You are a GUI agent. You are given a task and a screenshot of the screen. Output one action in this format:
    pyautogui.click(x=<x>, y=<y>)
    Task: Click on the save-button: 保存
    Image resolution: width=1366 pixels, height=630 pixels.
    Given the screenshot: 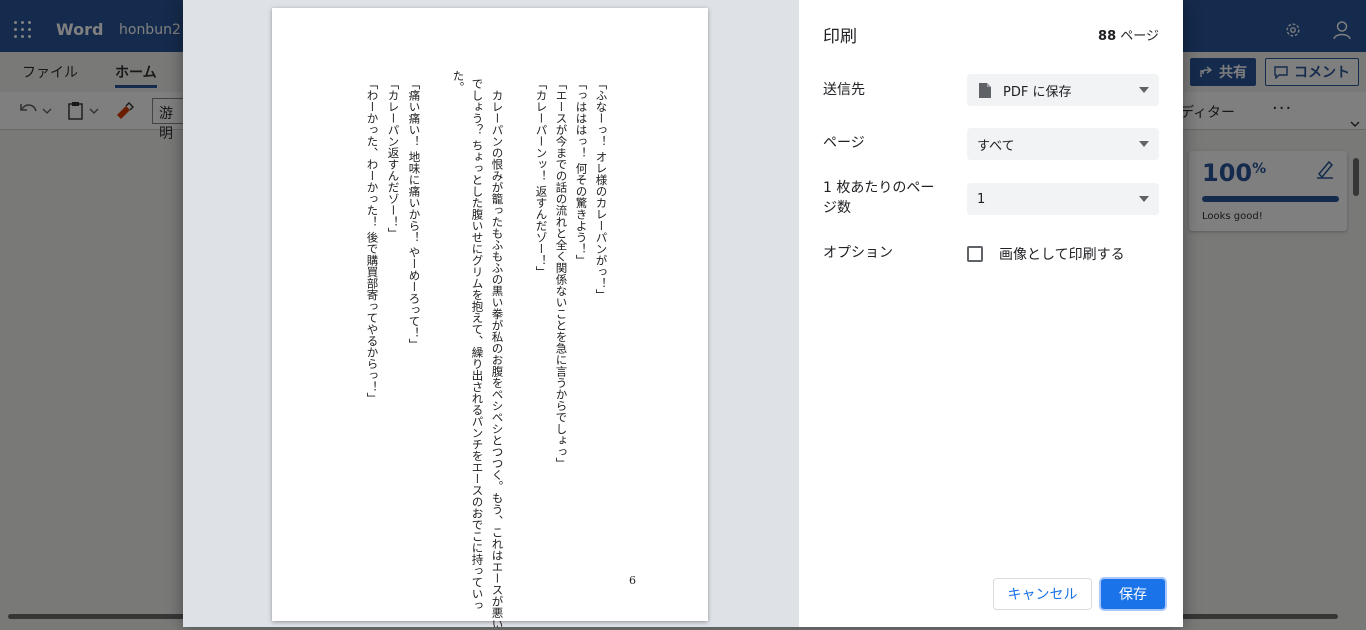 What is the action you would take?
    pyautogui.click(x=1133, y=594)
    